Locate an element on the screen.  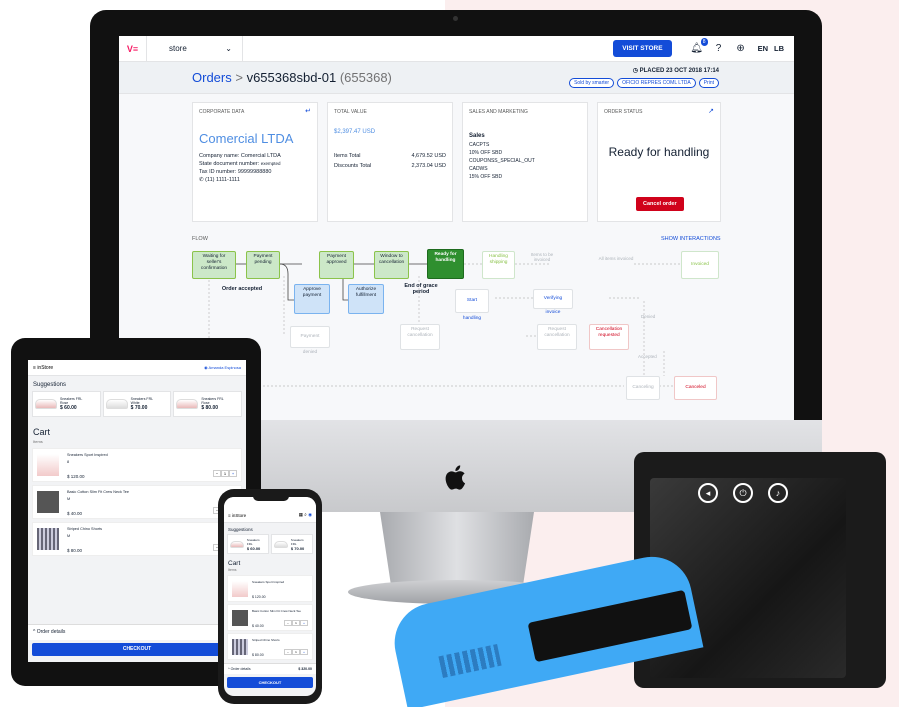
phone-actions: ▦ ⌕ ◉ is located at coordinates (305, 515).